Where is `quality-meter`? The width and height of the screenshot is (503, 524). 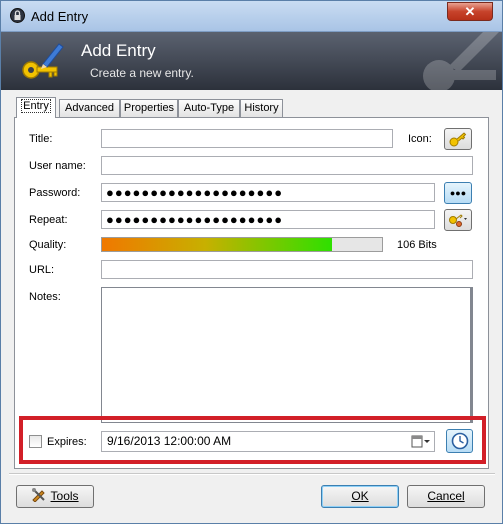
quality-meter is located at coordinates (242, 244).